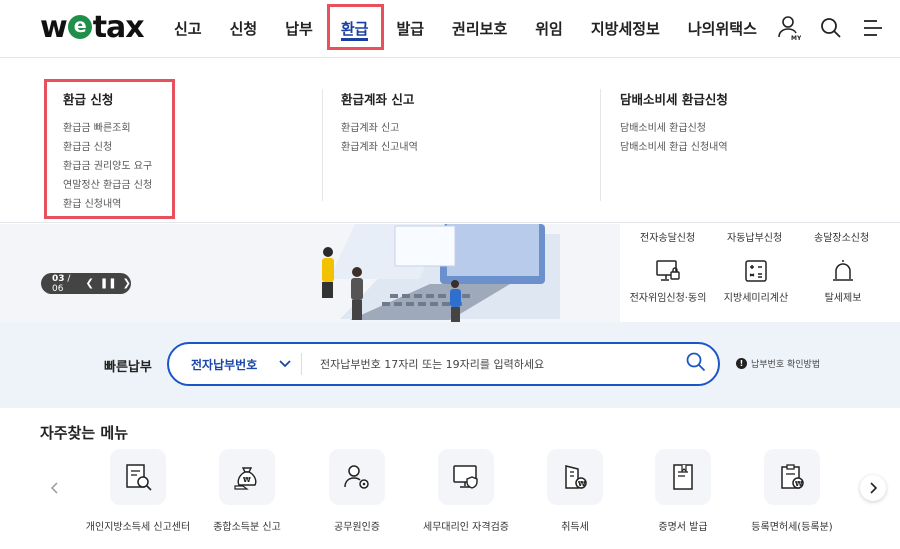 The image size is (900, 549). What do you see at coordinates (357, 477) in the screenshot?
I see `user-gear-icon` at bounding box center [357, 477].